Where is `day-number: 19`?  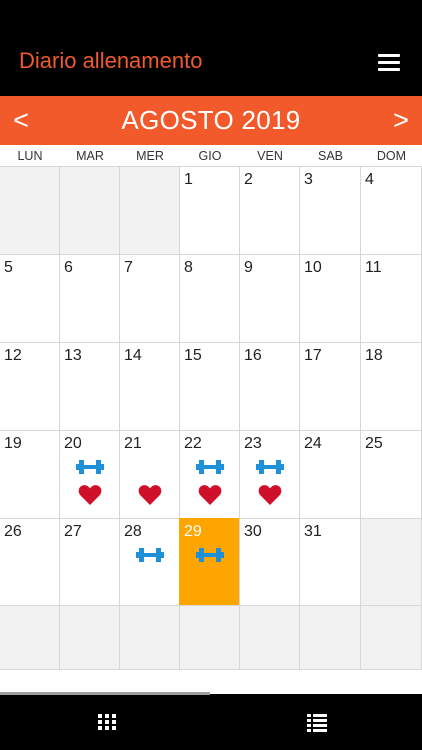
day-number: 19 is located at coordinates (13, 443).